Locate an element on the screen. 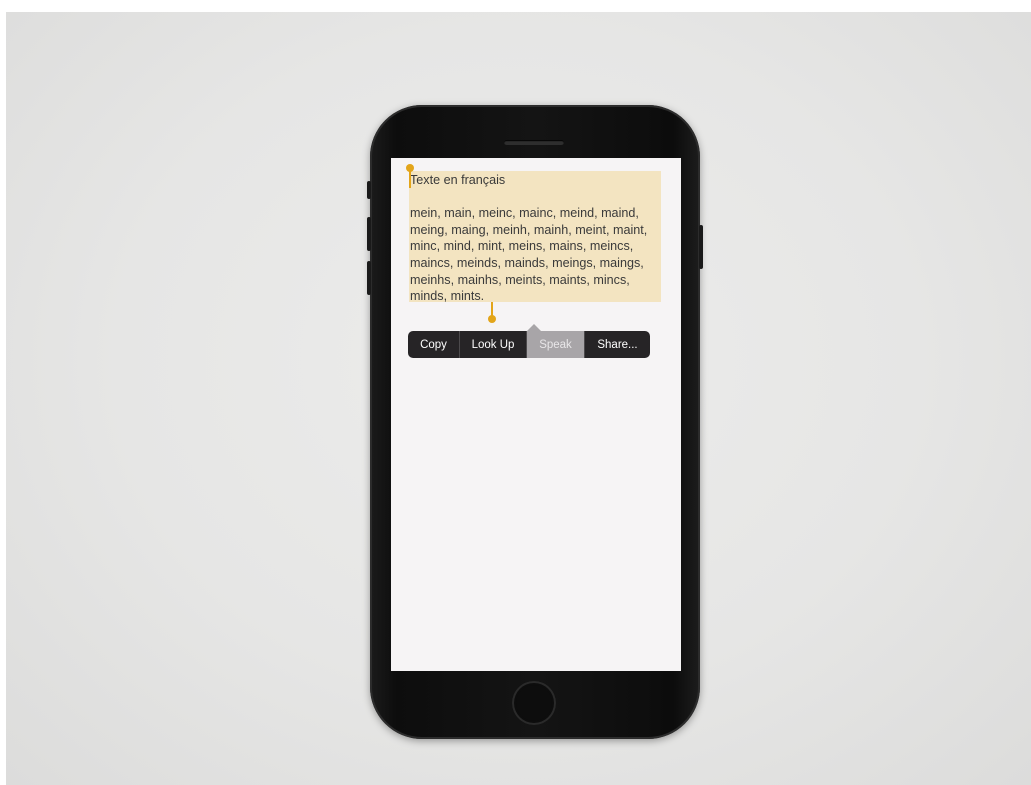 The height and width of the screenshot is (785, 1031). edit-menu-pointer is located at coordinates (534, 327).